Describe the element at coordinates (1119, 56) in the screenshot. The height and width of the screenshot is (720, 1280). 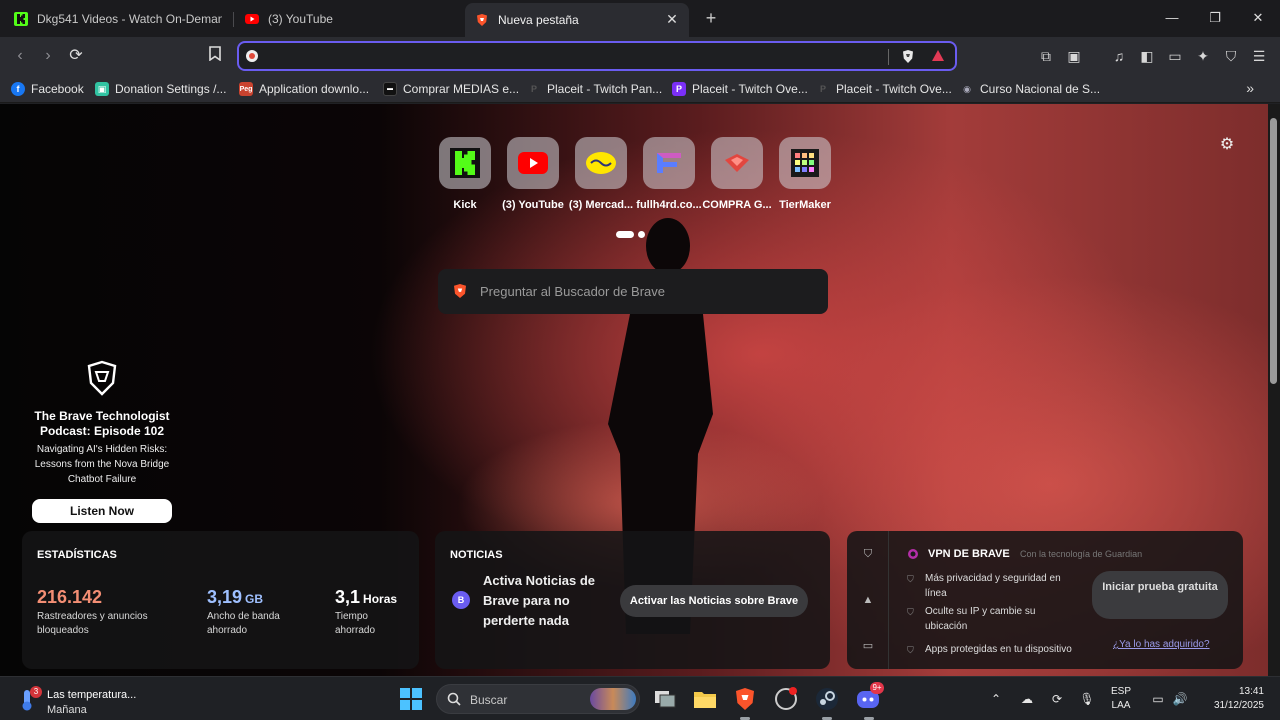
I see `media-icon: ♫` at that location.